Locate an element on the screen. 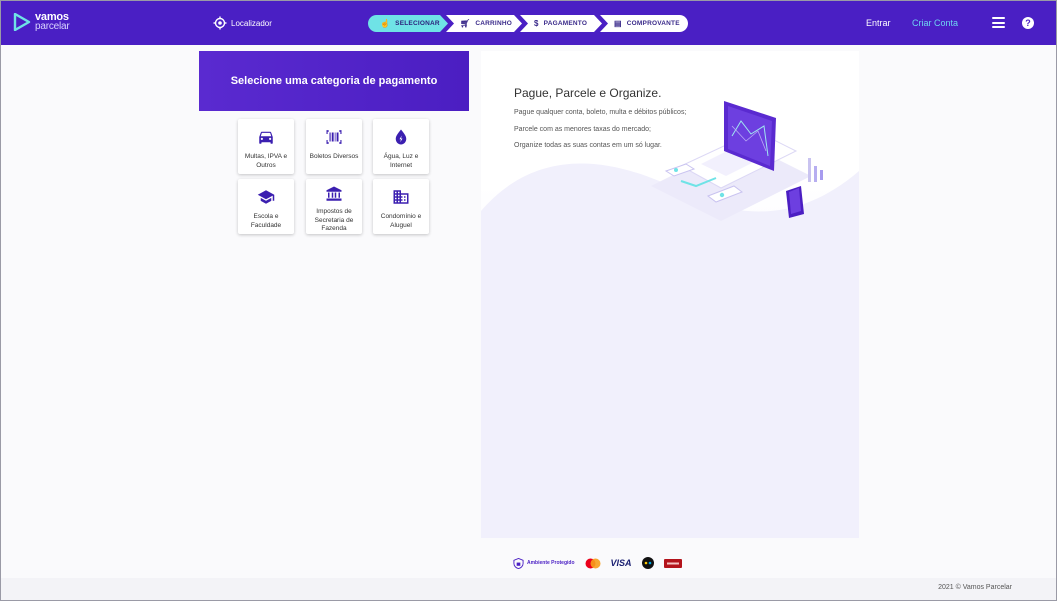 The height and width of the screenshot is (601, 1057). cart-icon: 🛒︎ is located at coordinates (465, 23).